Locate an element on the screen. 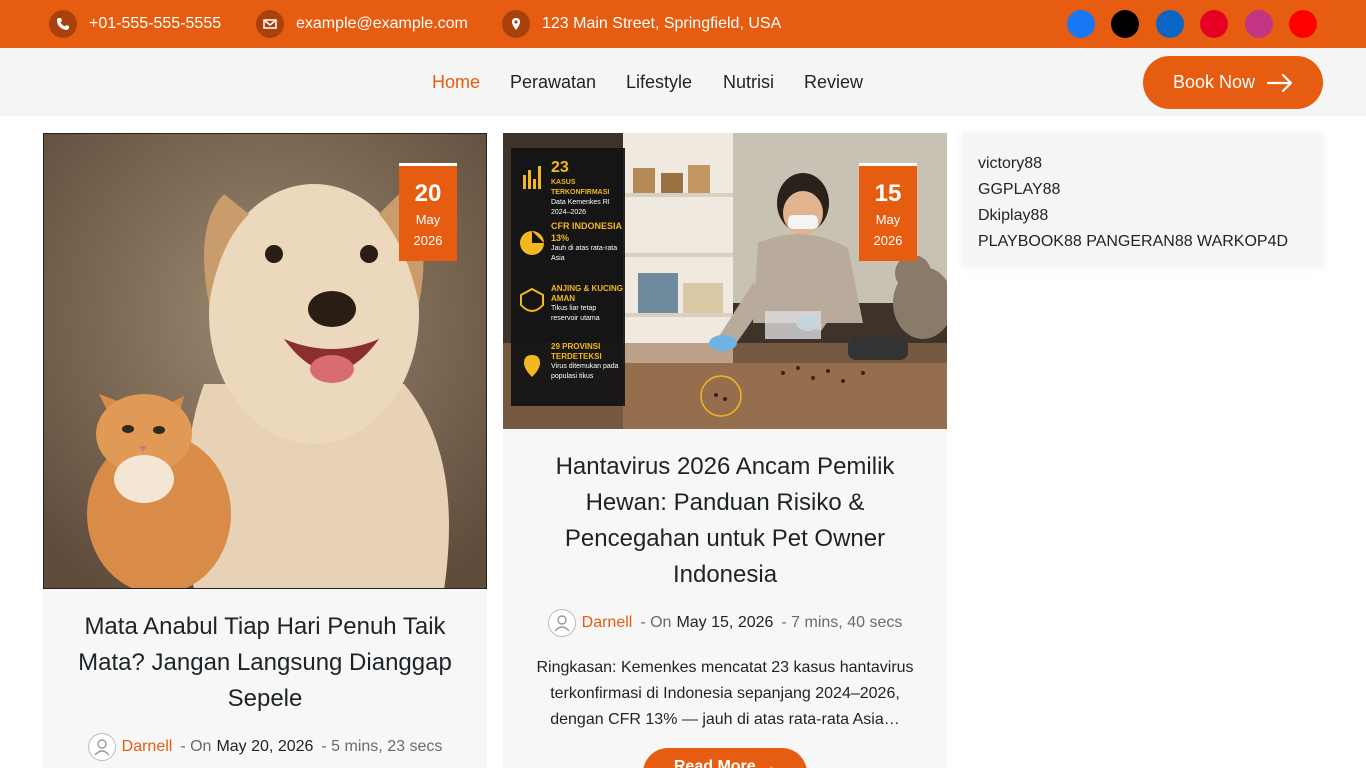  date-badge: 20 May 2026 is located at coordinates (428, 212).